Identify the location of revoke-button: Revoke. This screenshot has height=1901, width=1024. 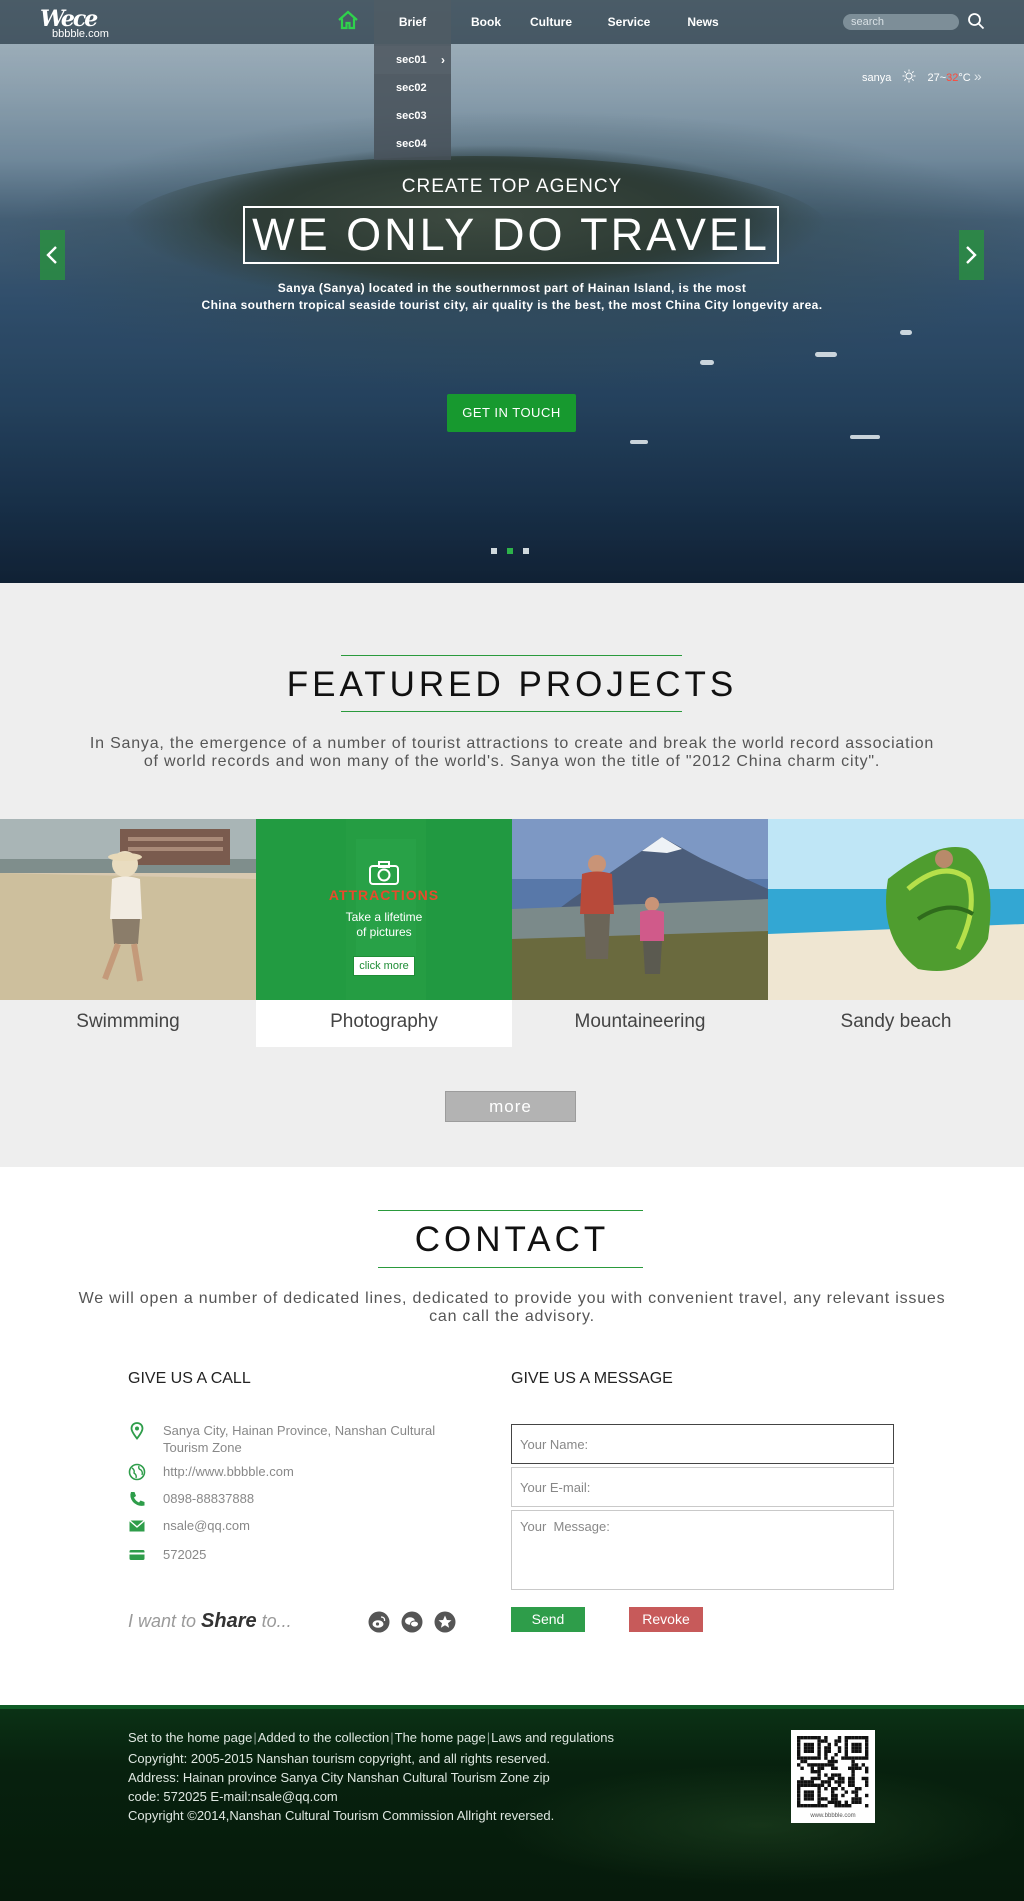
(666, 1619).